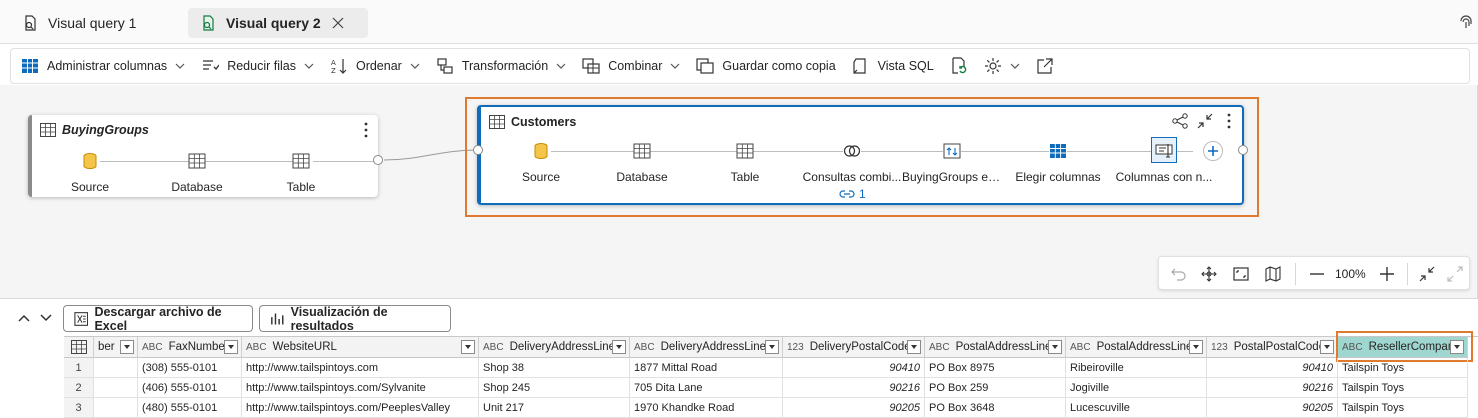  What do you see at coordinates (1180, 121) in the screenshot?
I see `share-icon` at bounding box center [1180, 121].